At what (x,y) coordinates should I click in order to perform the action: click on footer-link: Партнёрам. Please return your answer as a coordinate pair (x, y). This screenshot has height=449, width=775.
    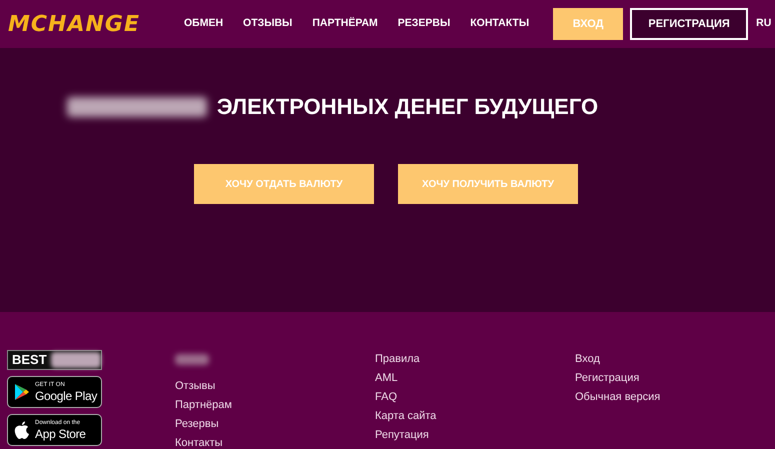
    Looking at the image, I should click on (275, 405).